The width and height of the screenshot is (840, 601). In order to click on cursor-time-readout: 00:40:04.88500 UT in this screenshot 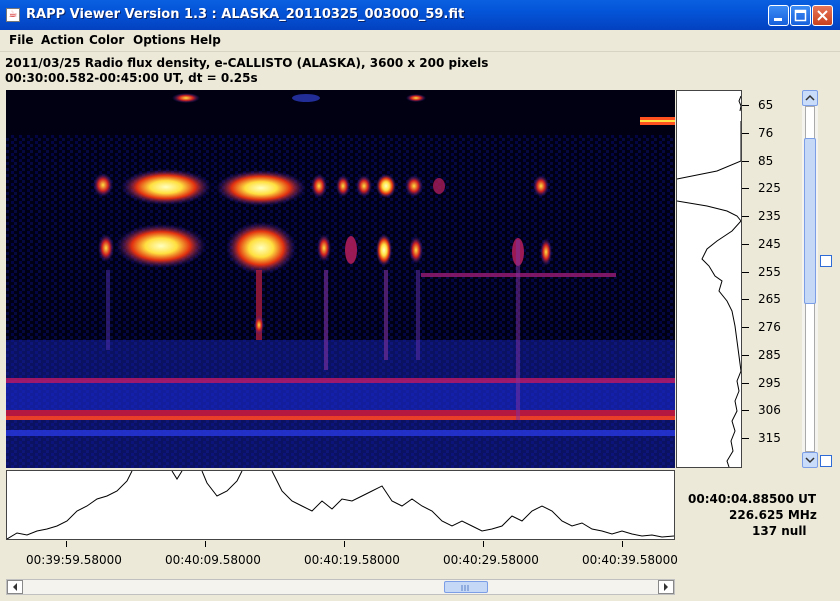, I will do `click(752, 499)`.